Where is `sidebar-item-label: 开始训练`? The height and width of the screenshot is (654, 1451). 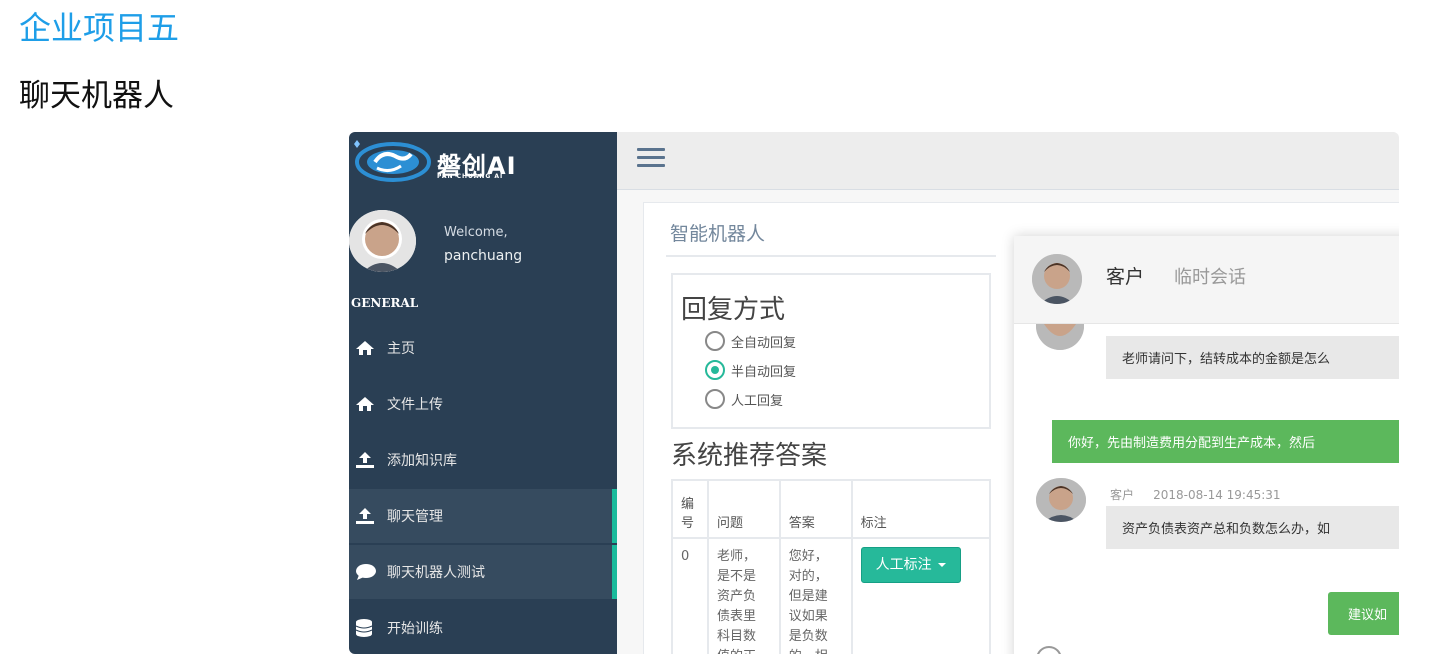 sidebar-item-label: 开始训练 is located at coordinates (415, 629).